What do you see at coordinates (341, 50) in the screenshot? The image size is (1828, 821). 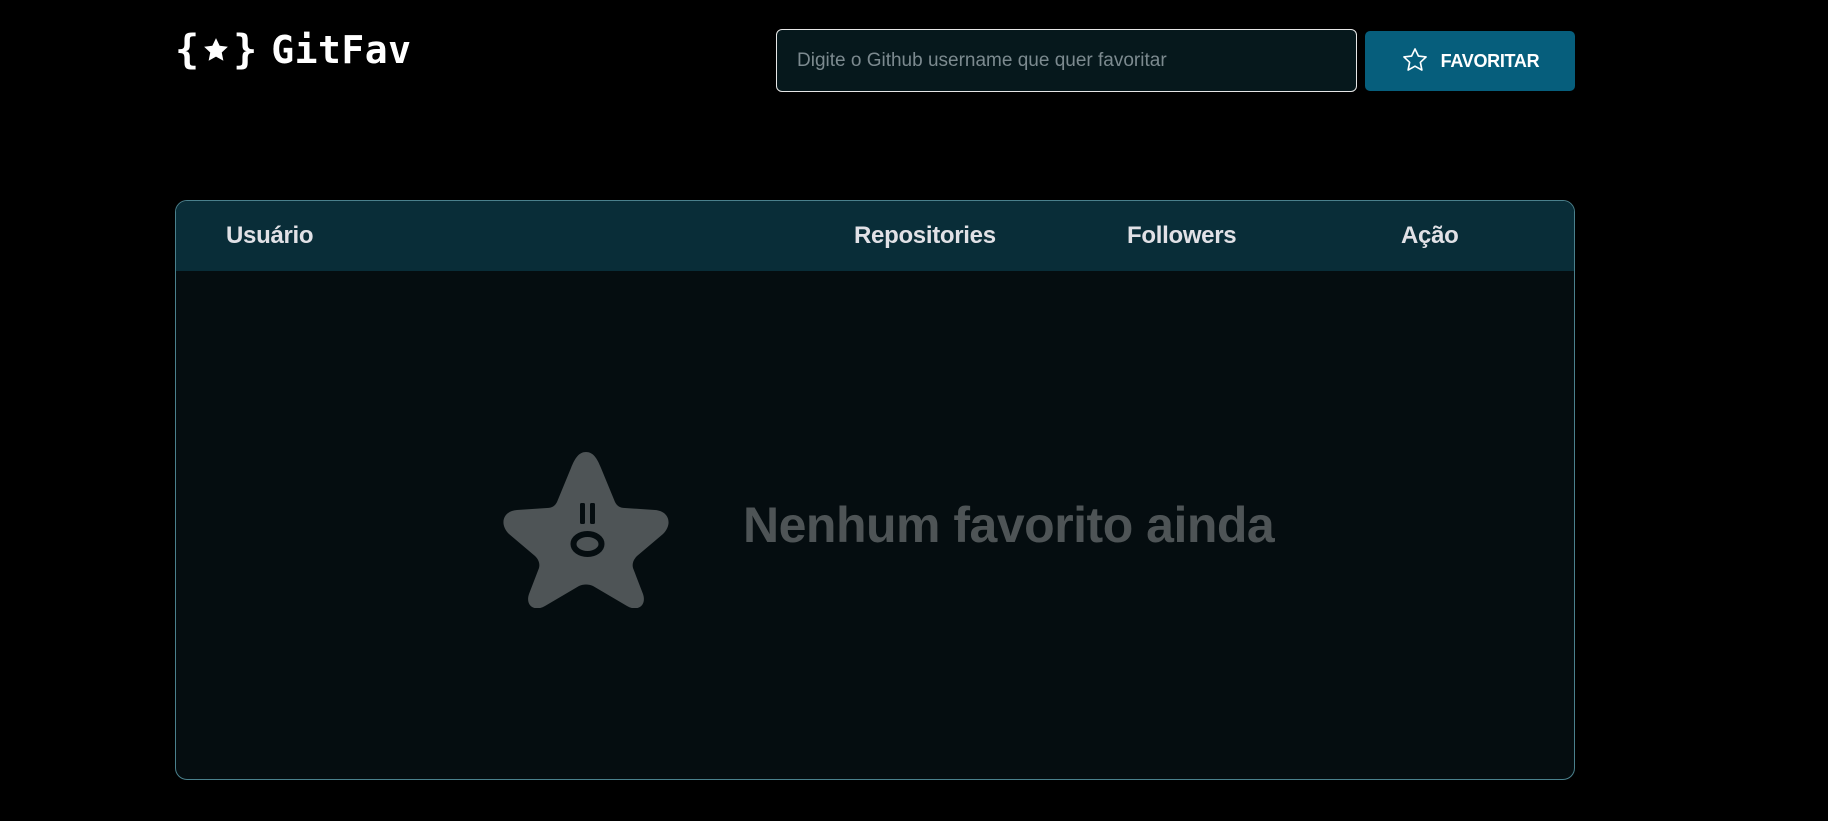 I see `logo-text: GitFav` at bounding box center [341, 50].